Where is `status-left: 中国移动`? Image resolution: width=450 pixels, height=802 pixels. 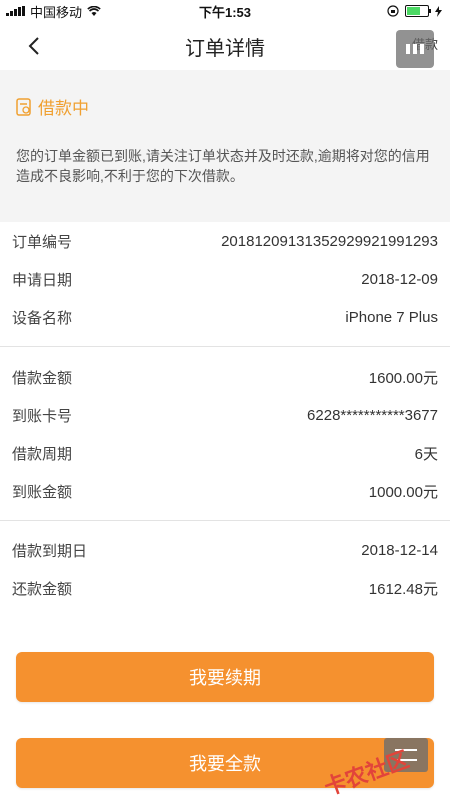 status-left: 中国移动 is located at coordinates (50, 11).